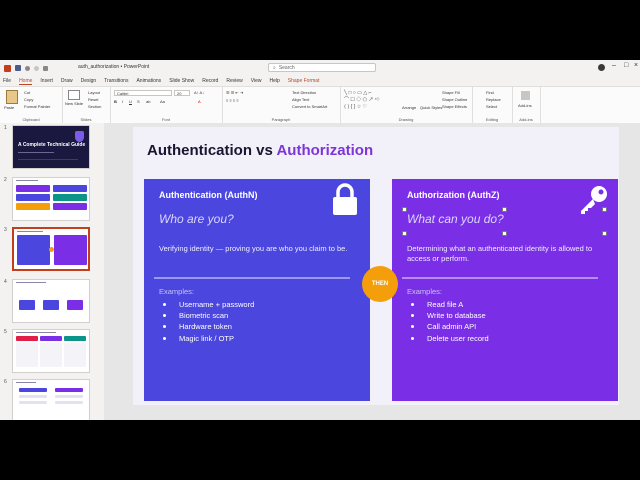  What do you see at coordinates (210, 81) in the screenshot?
I see `tab-record: Record` at bounding box center [210, 81].